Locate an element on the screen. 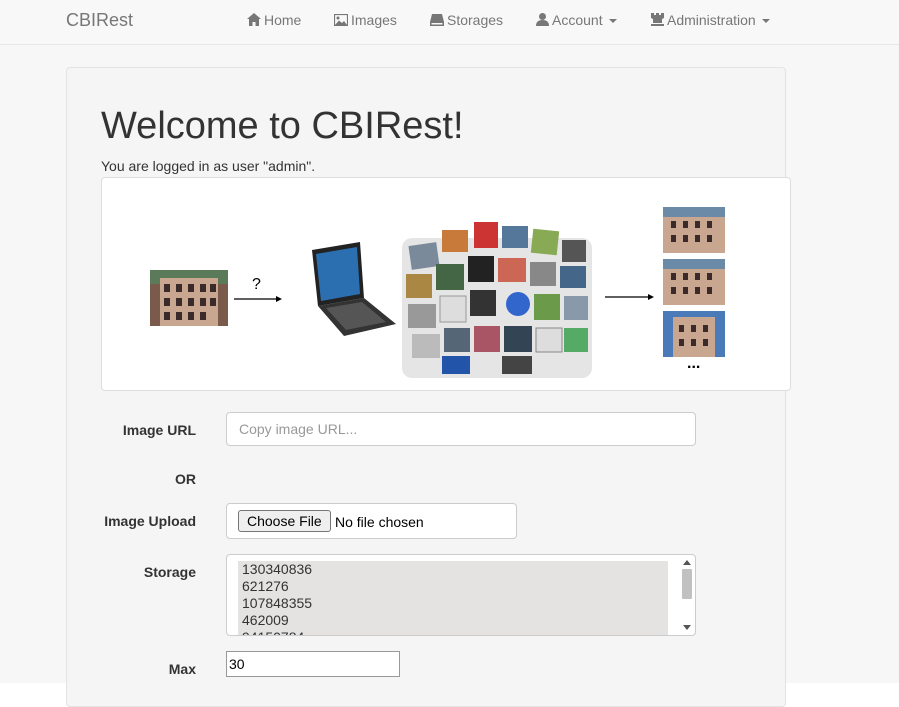 The image size is (899, 707). nav-storages-label: Storages is located at coordinates (475, 20).